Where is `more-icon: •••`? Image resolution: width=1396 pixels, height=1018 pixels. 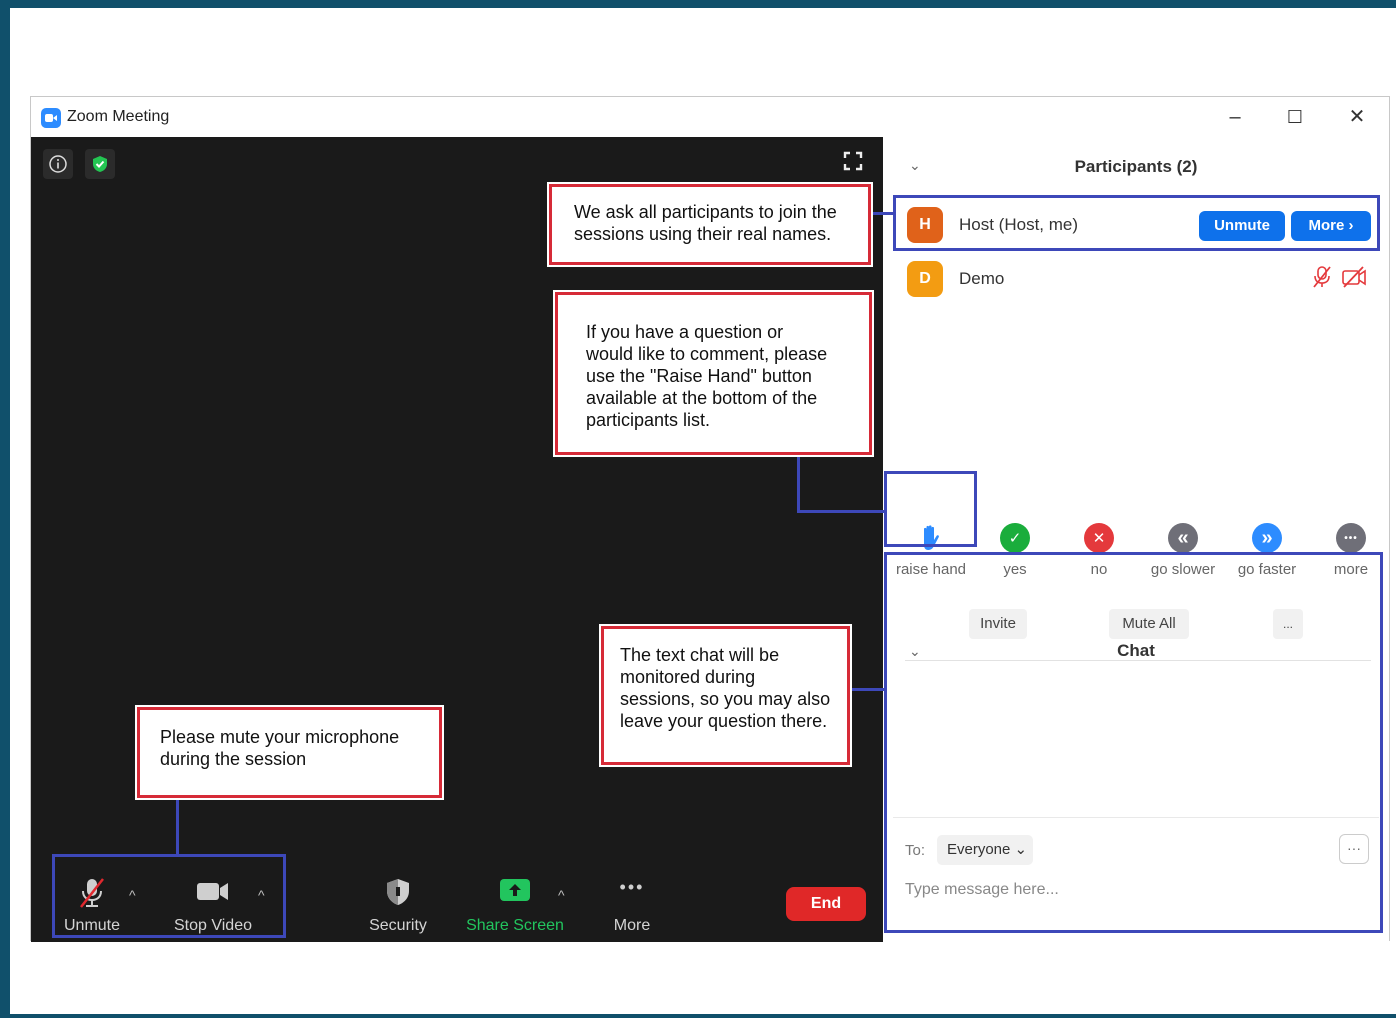
more-icon: ••• is located at coordinates (1351, 538).